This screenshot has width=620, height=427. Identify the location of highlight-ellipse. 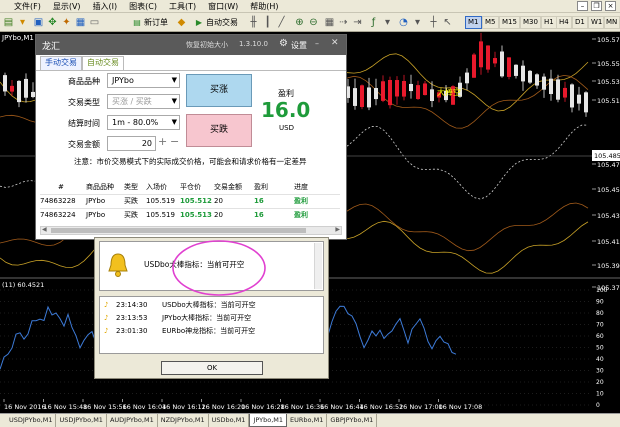
(219, 268).